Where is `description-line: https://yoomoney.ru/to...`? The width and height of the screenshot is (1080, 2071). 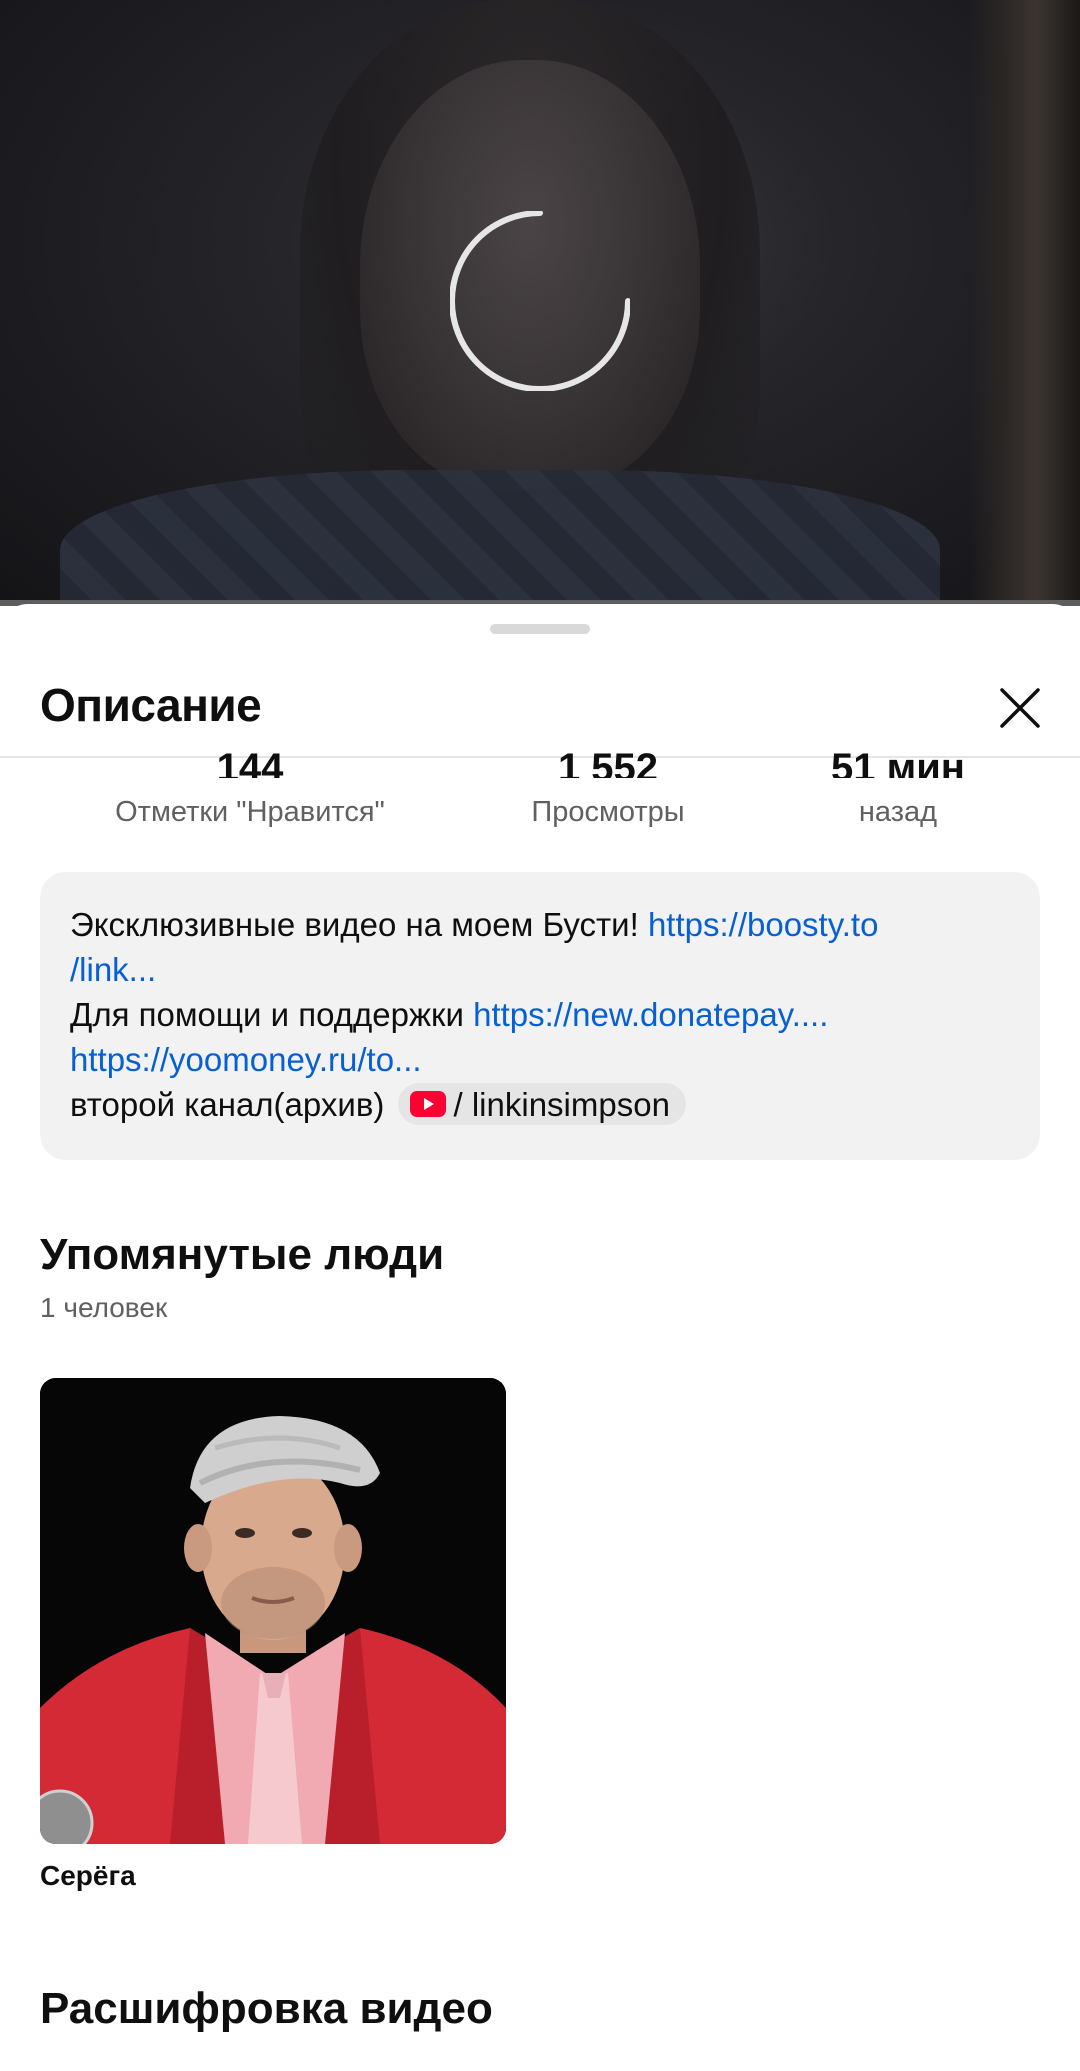
description-line: https://yoomoney.ru/to... is located at coordinates (540, 1059).